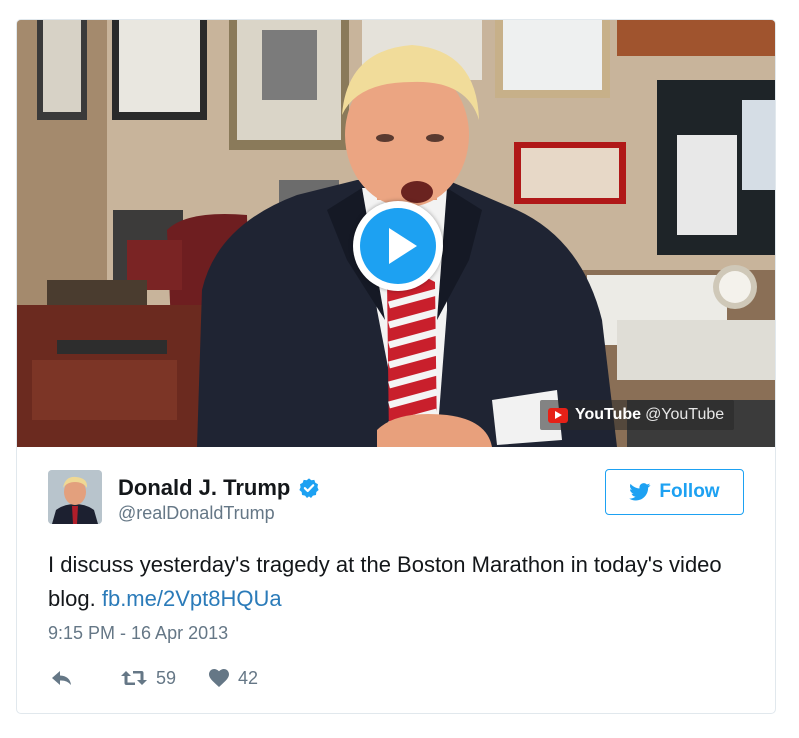 This screenshot has height=738, width=799. What do you see at coordinates (134, 678) in the screenshot?
I see `retweet-icon` at bounding box center [134, 678].